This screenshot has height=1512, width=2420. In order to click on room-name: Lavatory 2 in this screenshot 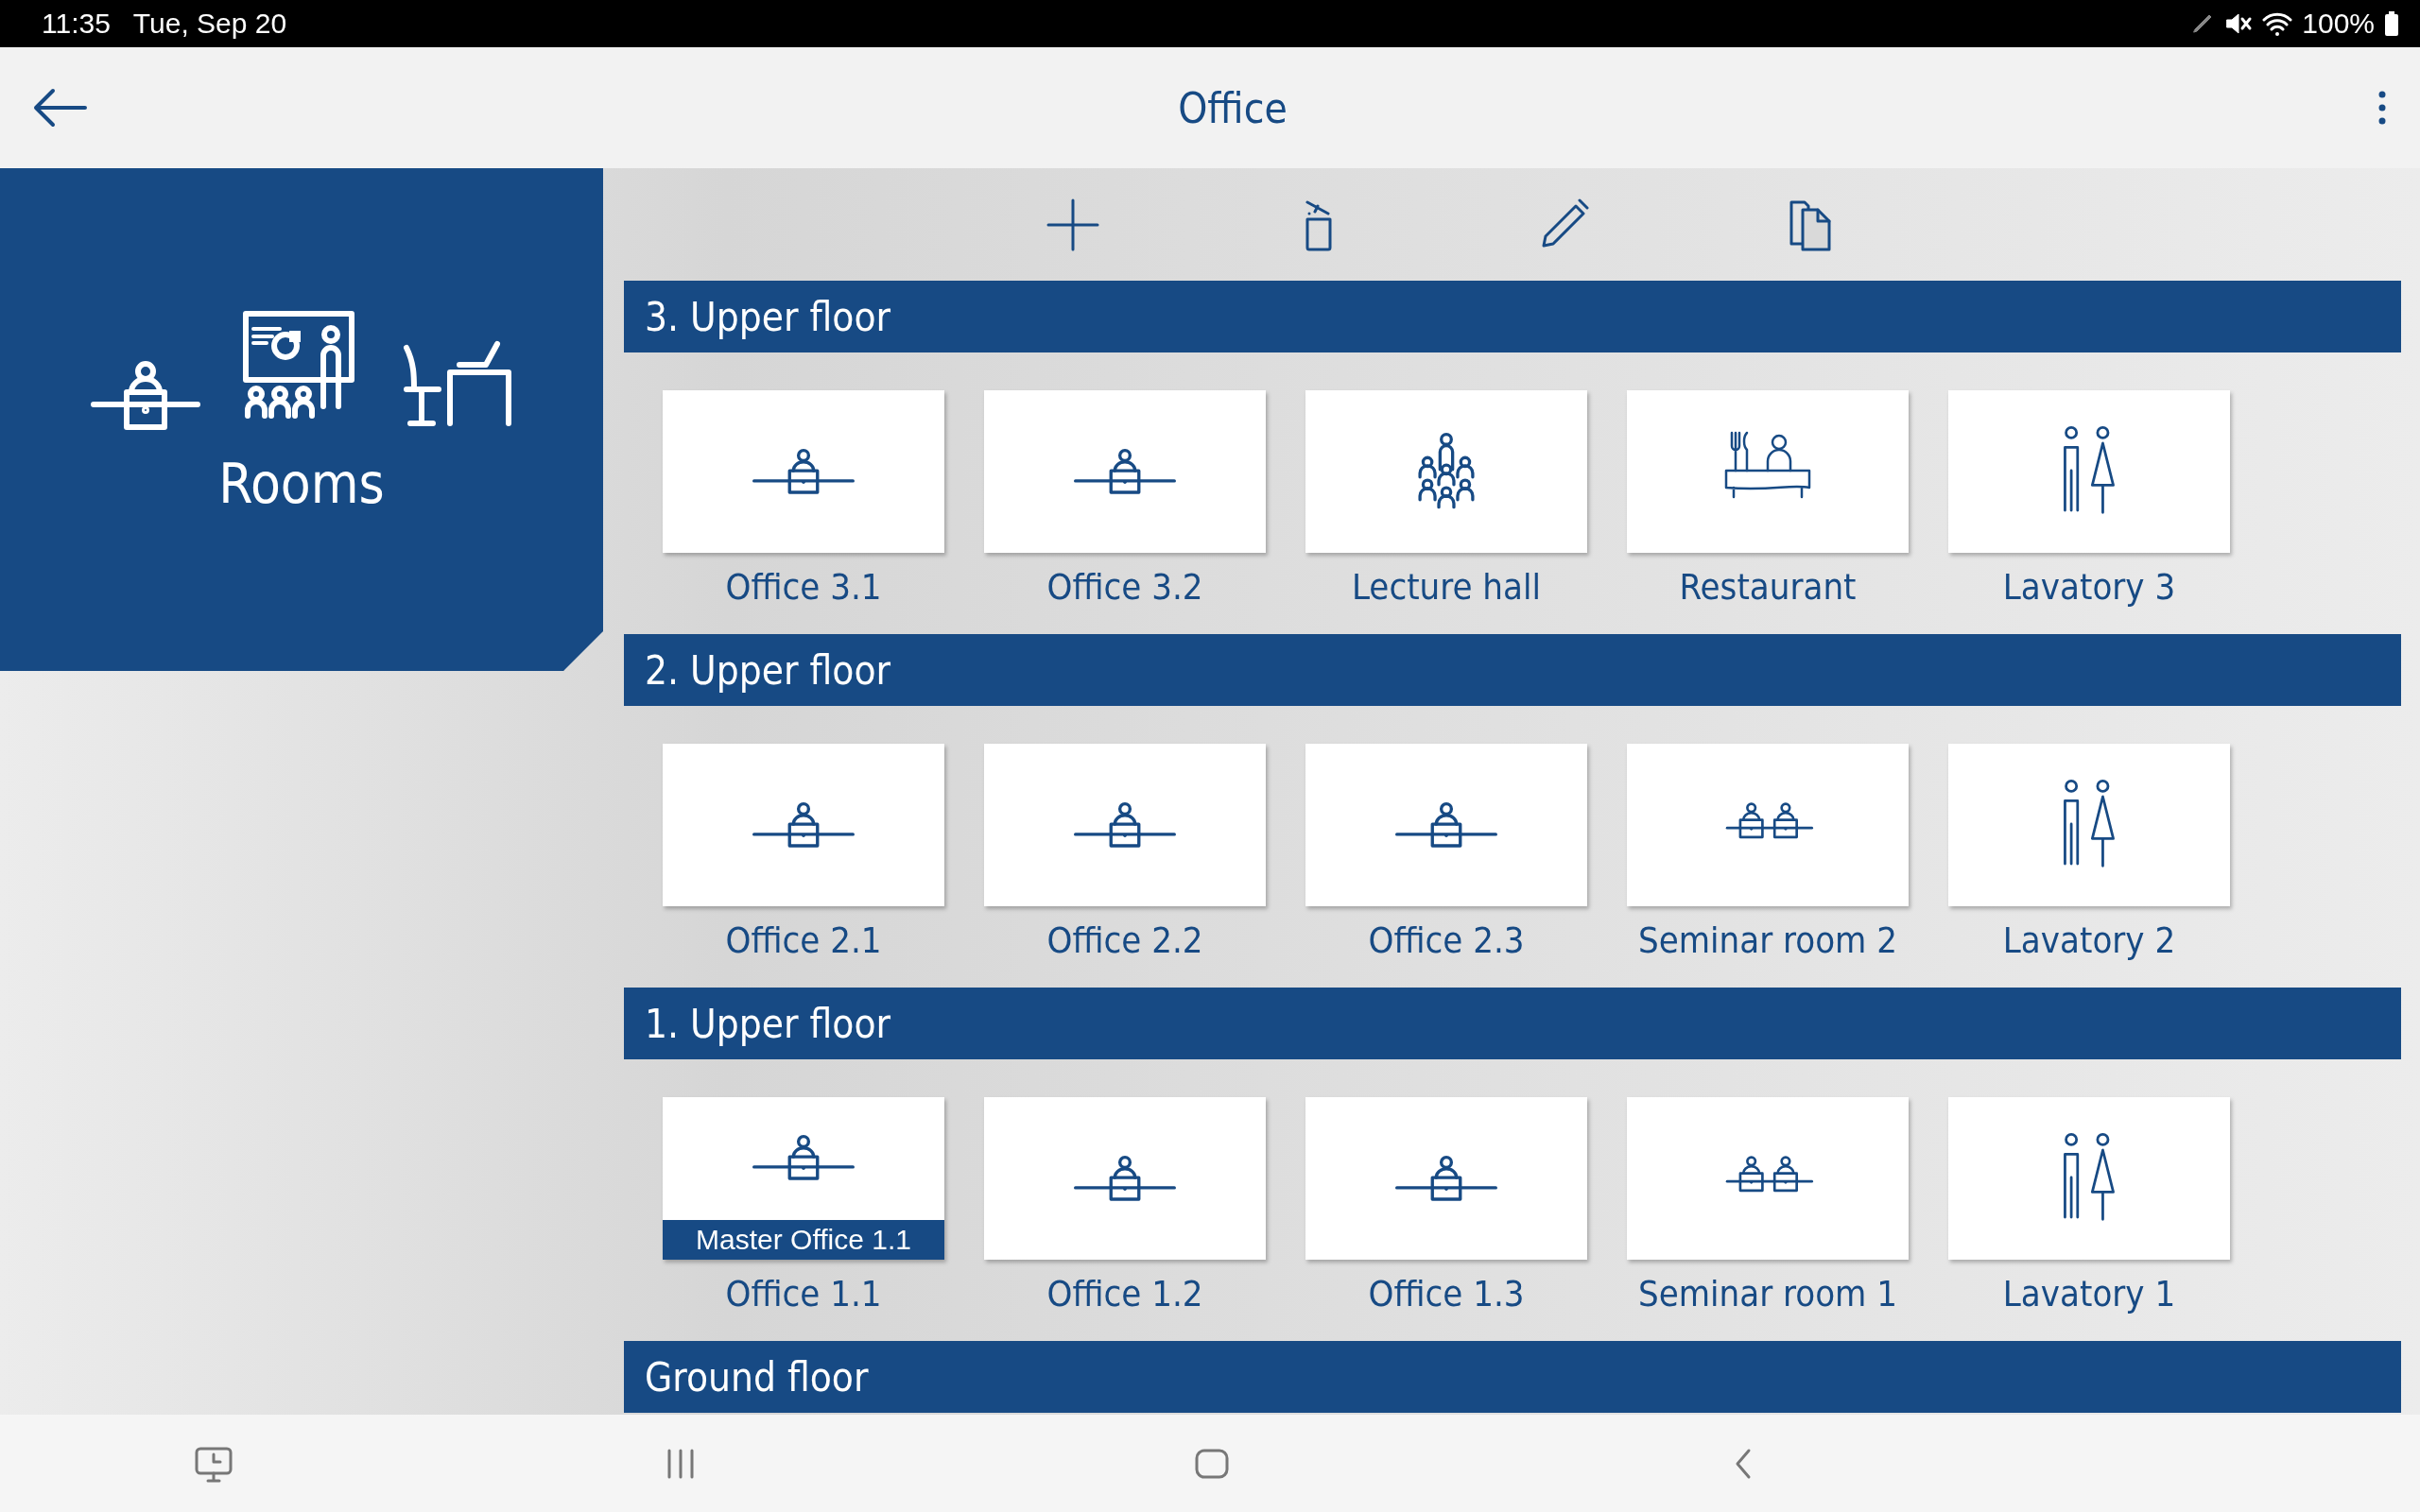, I will do `click(2089, 940)`.